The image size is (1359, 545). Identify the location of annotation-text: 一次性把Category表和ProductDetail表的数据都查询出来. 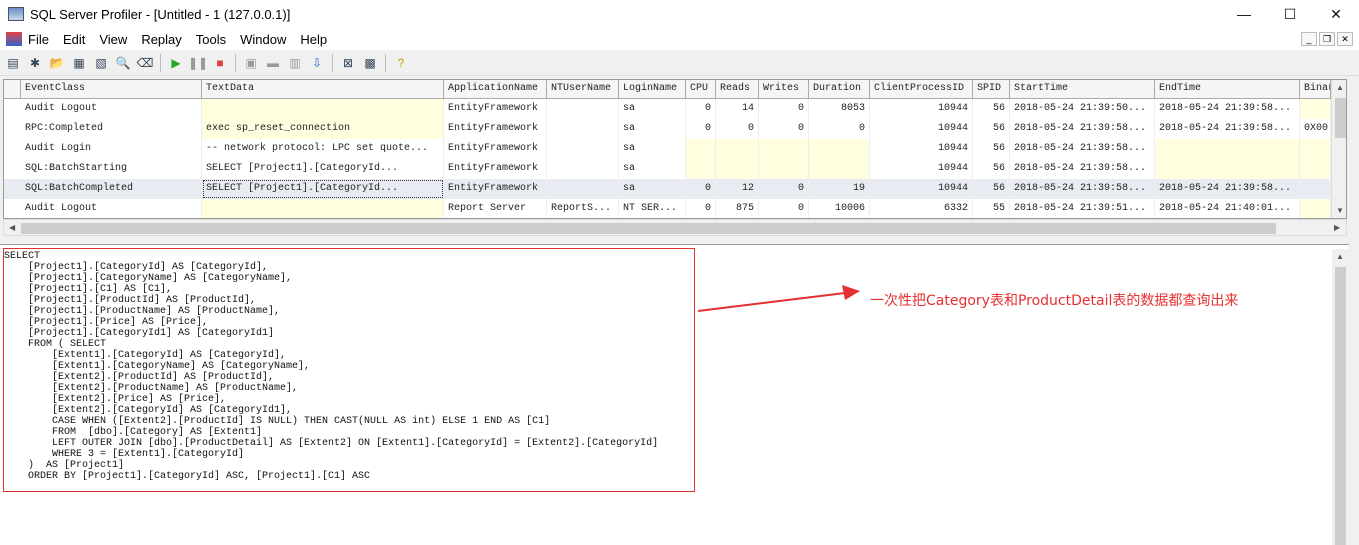
(1054, 301).